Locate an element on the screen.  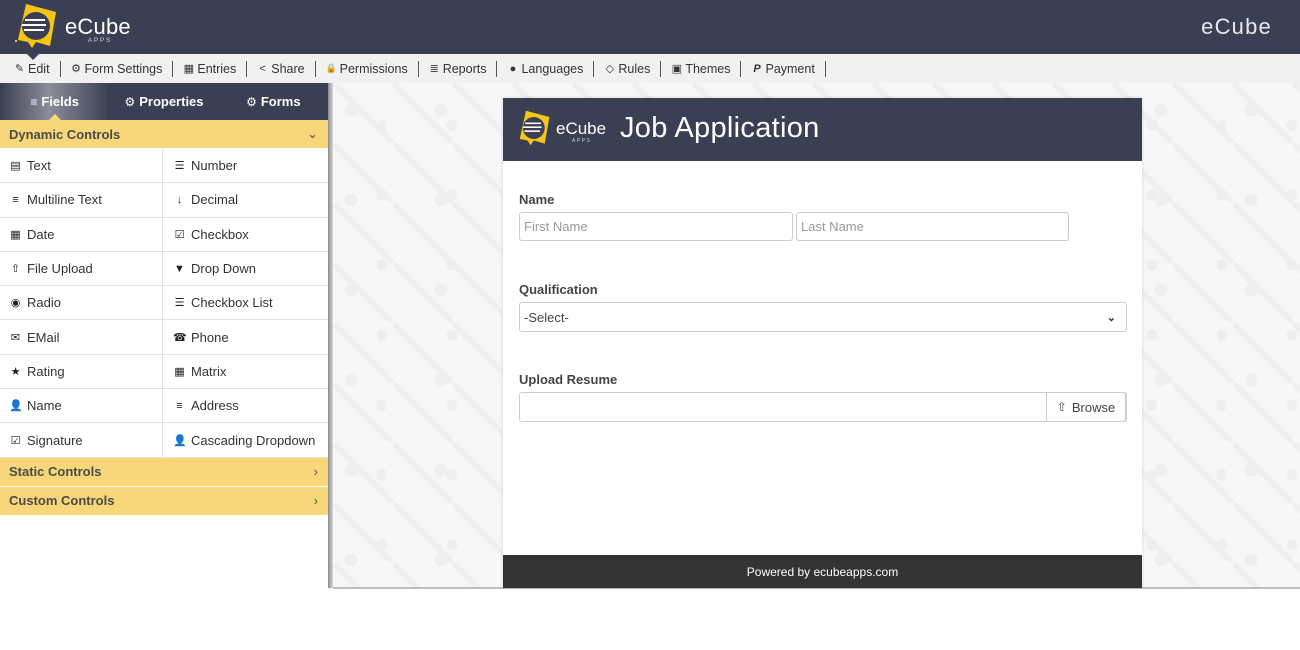
menu-themes: ▣ Themes is located at coordinates (700, 68).